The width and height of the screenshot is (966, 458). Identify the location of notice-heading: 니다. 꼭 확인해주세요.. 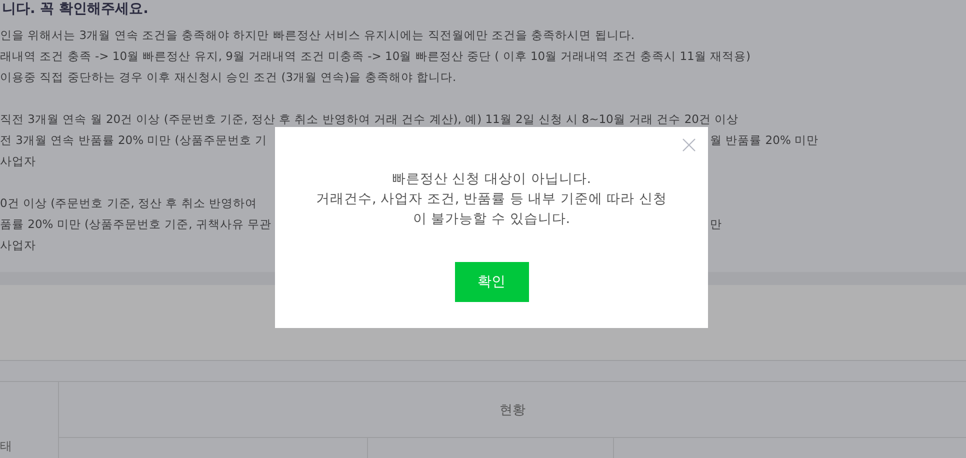
(75, 9).